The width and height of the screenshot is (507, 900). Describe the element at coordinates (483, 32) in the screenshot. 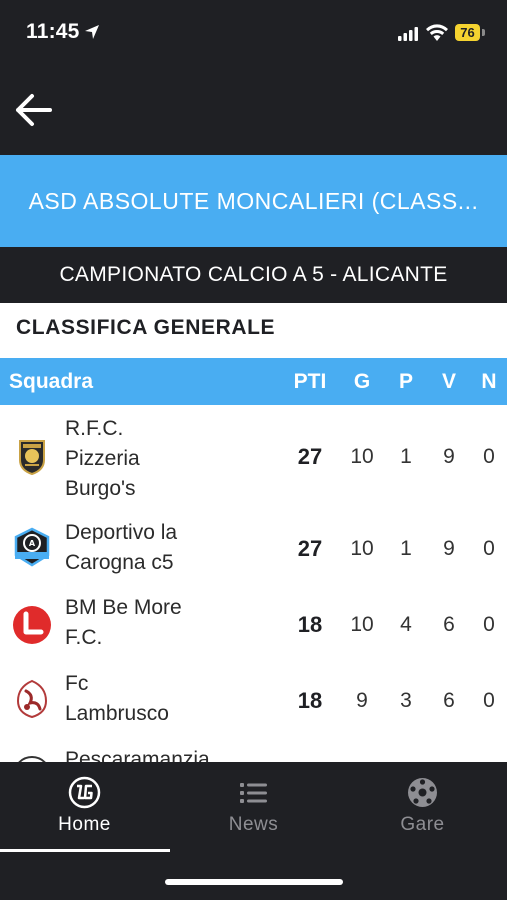

I see `battery-nub` at that location.